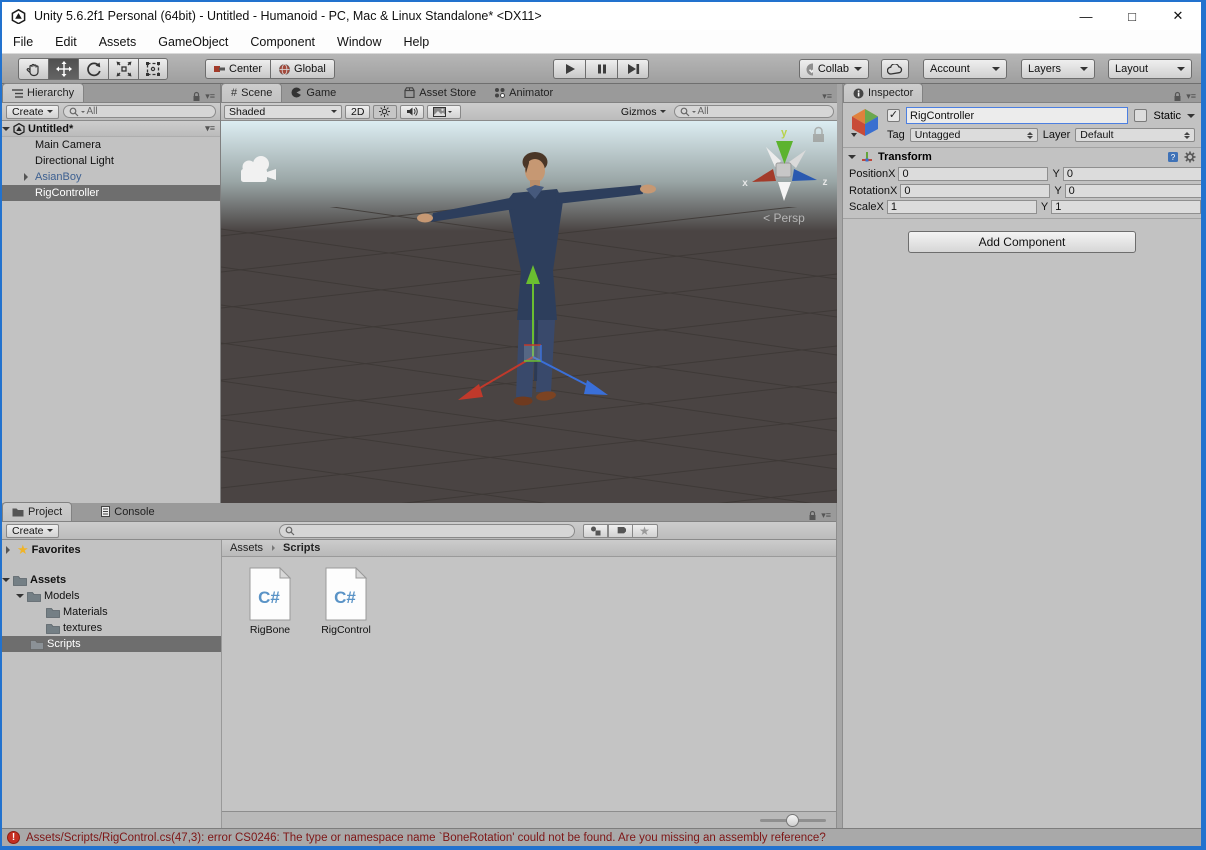 The image size is (1206, 850). What do you see at coordinates (1131, 173) in the screenshot?
I see `position-y-field` at bounding box center [1131, 173].